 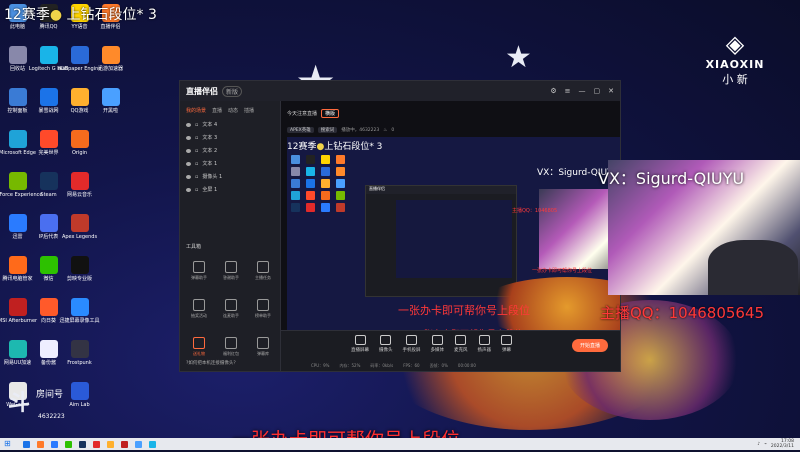 What do you see at coordinates (17, 105) in the screenshot?
I see `desktop-icon: 控制面板` at bounding box center [17, 105].